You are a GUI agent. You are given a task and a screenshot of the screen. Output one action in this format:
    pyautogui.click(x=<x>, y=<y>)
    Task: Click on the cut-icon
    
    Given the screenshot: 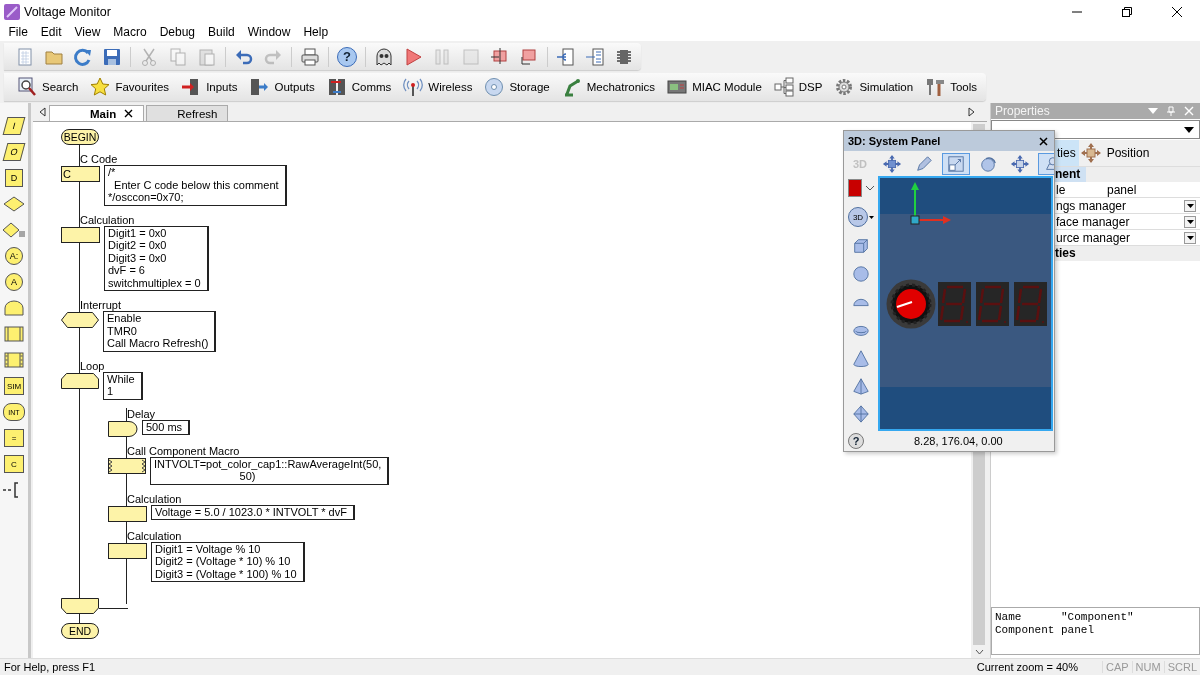 What is the action you would take?
    pyautogui.click(x=149, y=56)
    